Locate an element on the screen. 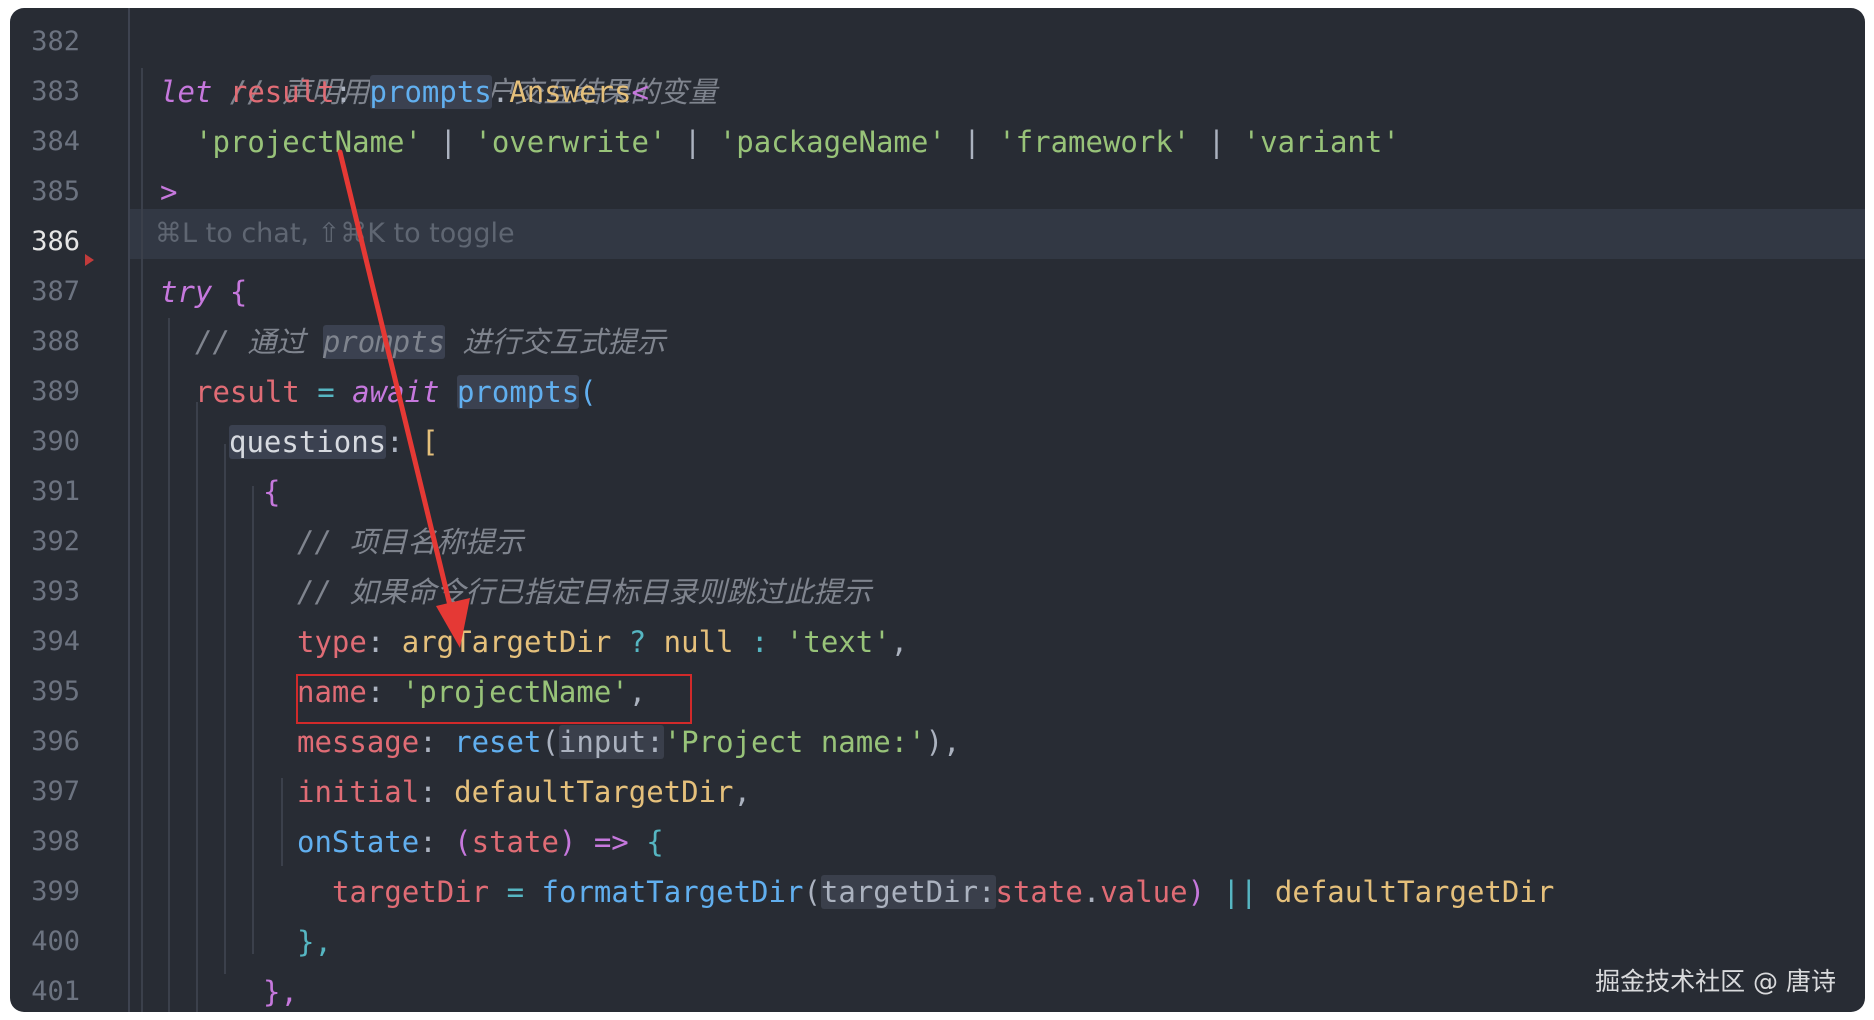 This screenshot has height=1020, width=1874. arrow-head-icon is located at coordinates (453, 623).